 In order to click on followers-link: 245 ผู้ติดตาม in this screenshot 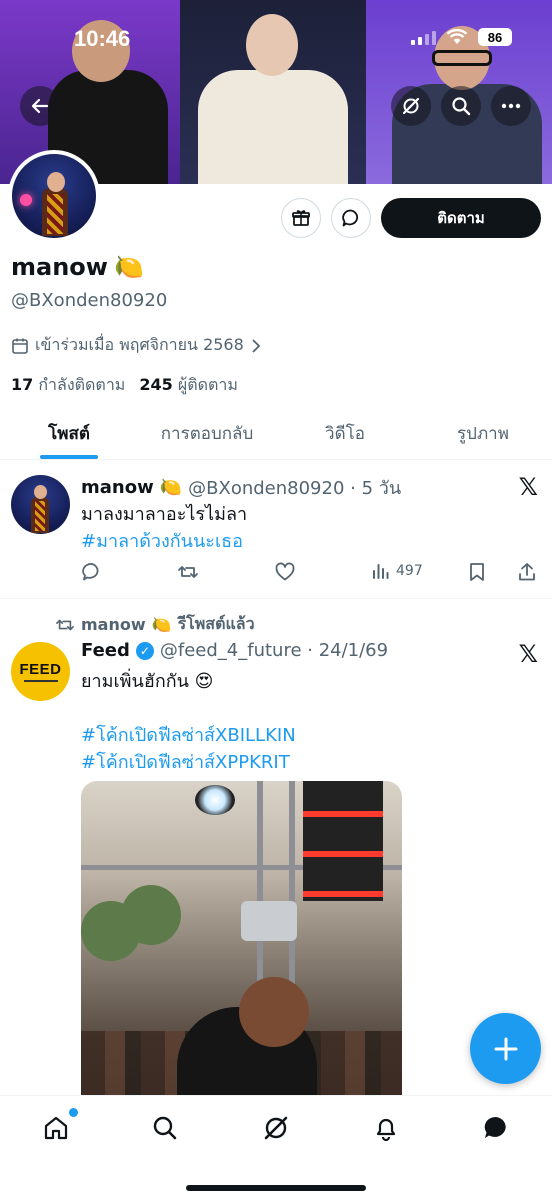, I will do `click(188, 385)`.